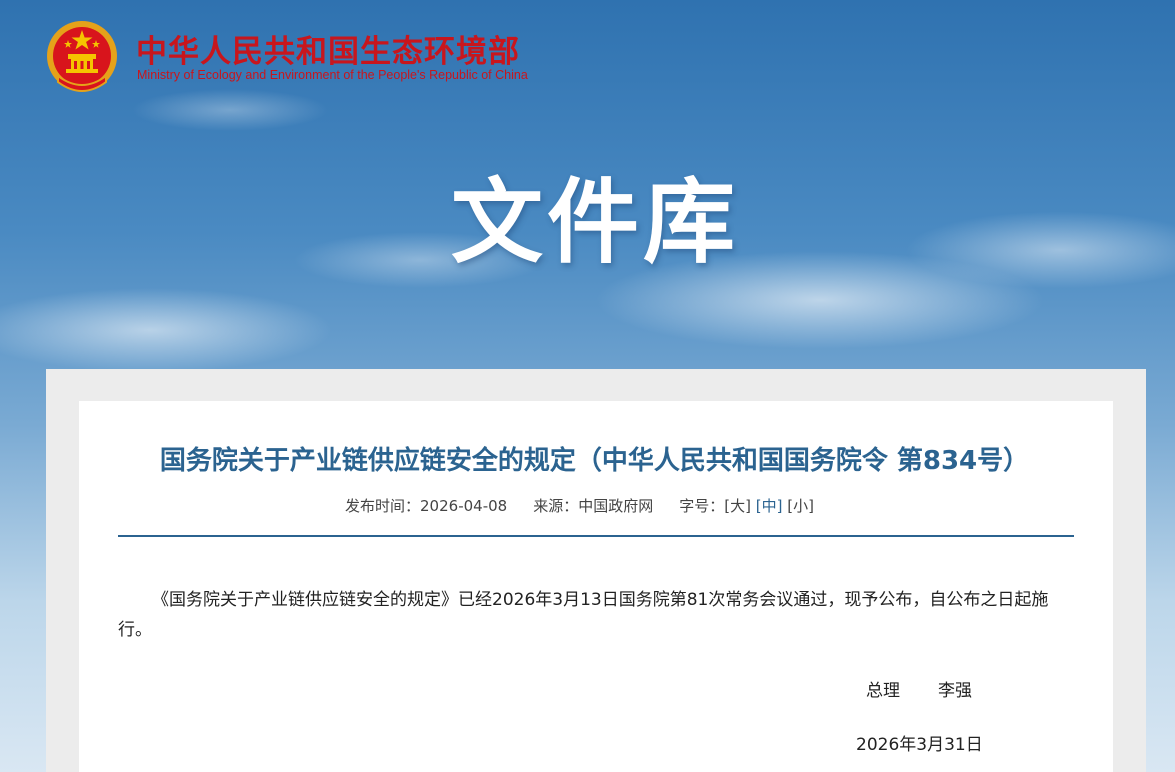 The height and width of the screenshot is (772, 1175). I want to click on article-meta: 发布时间：2026-04-08 来源：中国政府网 字号：[大] [中] [小], so click(579, 505).